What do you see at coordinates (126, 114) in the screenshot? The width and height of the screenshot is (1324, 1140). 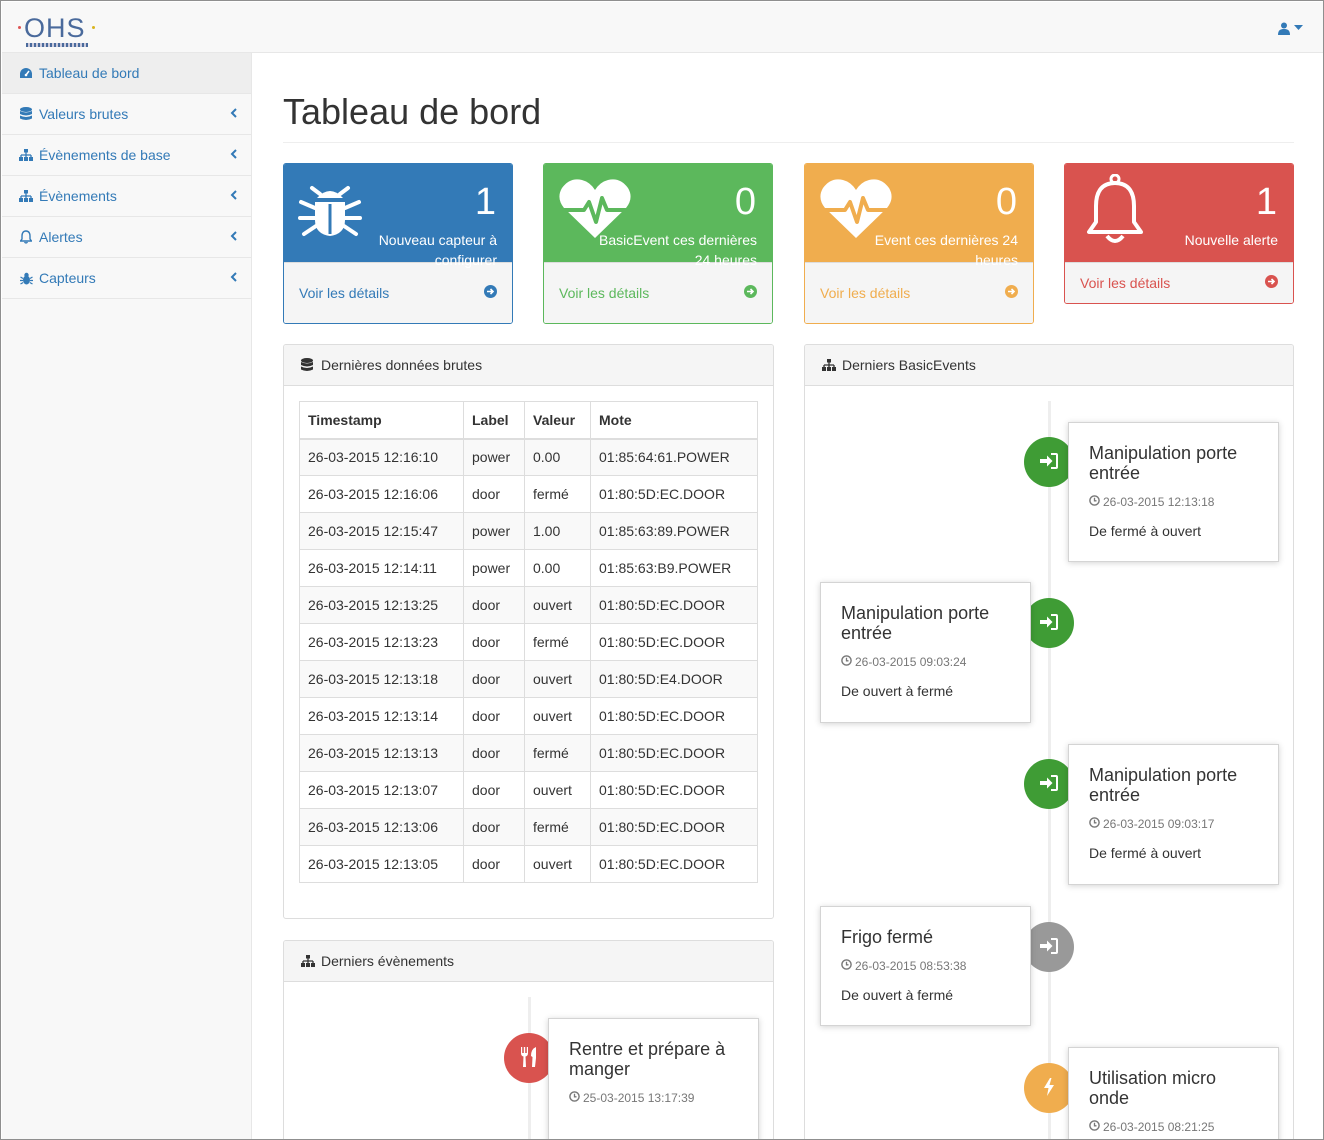 I see `sidebar-item-raw-values: Valeurs brutes` at bounding box center [126, 114].